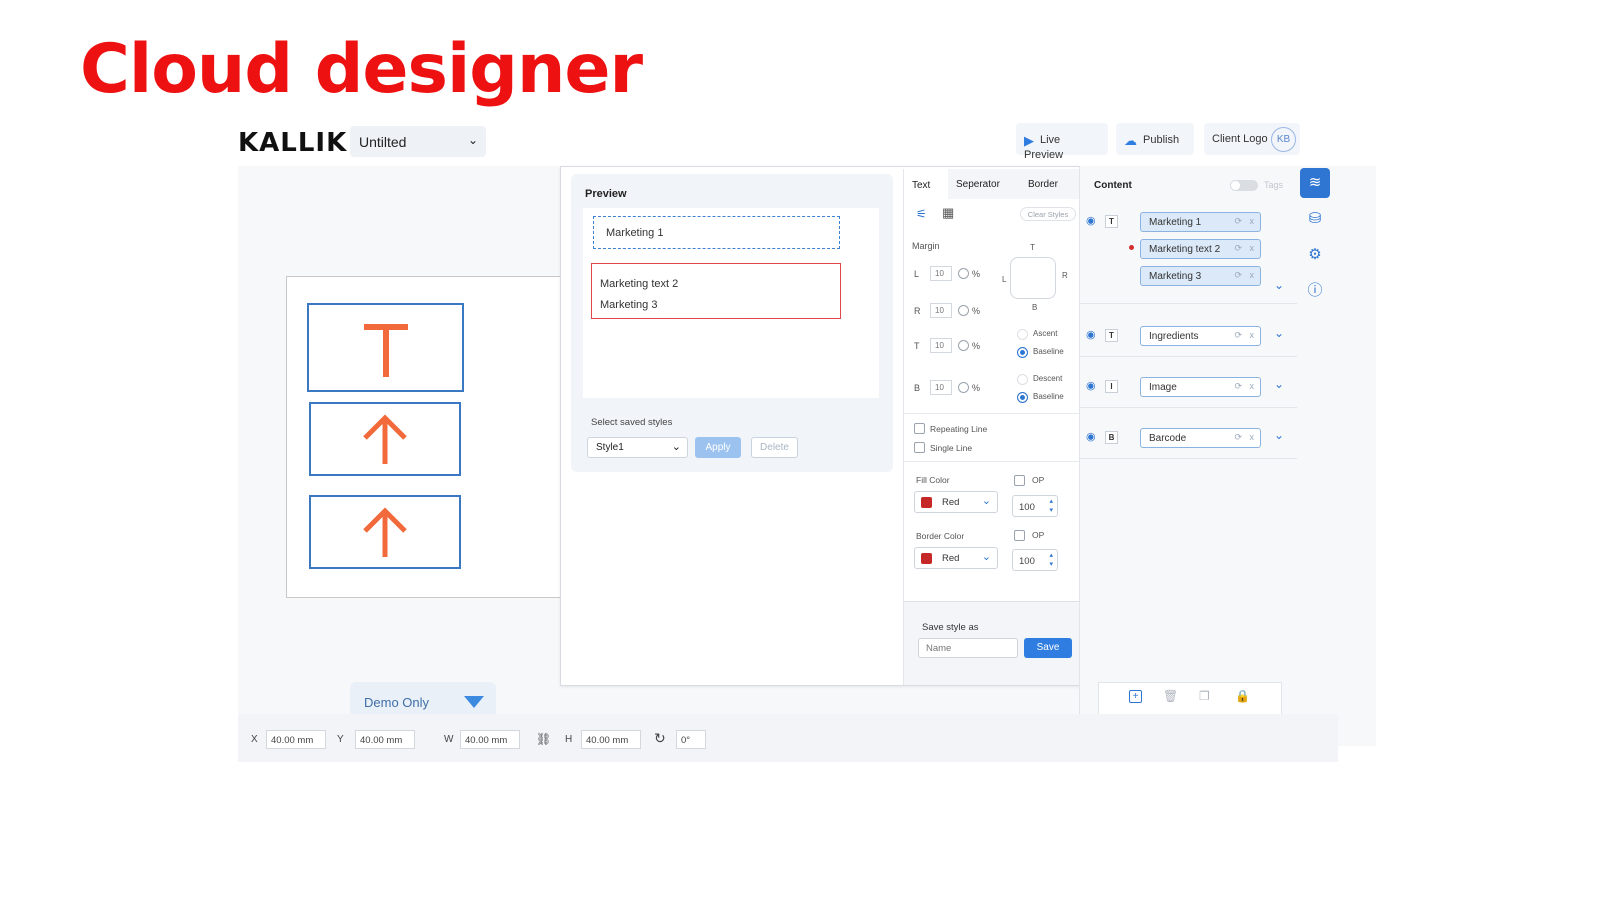  What do you see at coordinates (1135, 696) in the screenshot?
I see `add-icon: +` at bounding box center [1135, 696].